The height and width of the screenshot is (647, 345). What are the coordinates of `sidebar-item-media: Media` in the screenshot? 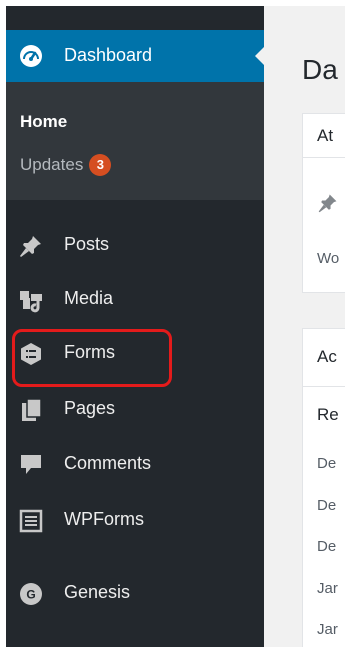 It's located at (135, 300).